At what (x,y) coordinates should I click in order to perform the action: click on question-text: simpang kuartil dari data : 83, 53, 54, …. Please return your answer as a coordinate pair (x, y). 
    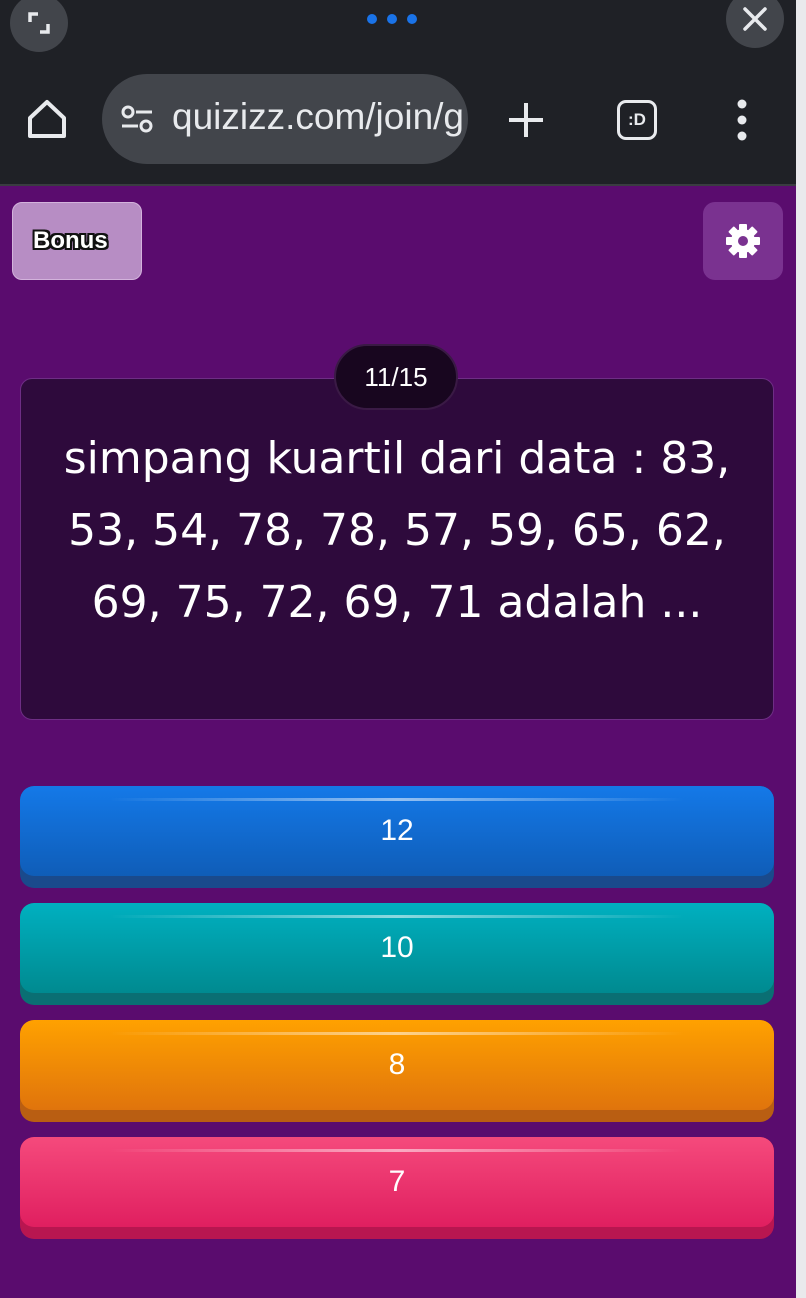
    Looking at the image, I should click on (397, 530).